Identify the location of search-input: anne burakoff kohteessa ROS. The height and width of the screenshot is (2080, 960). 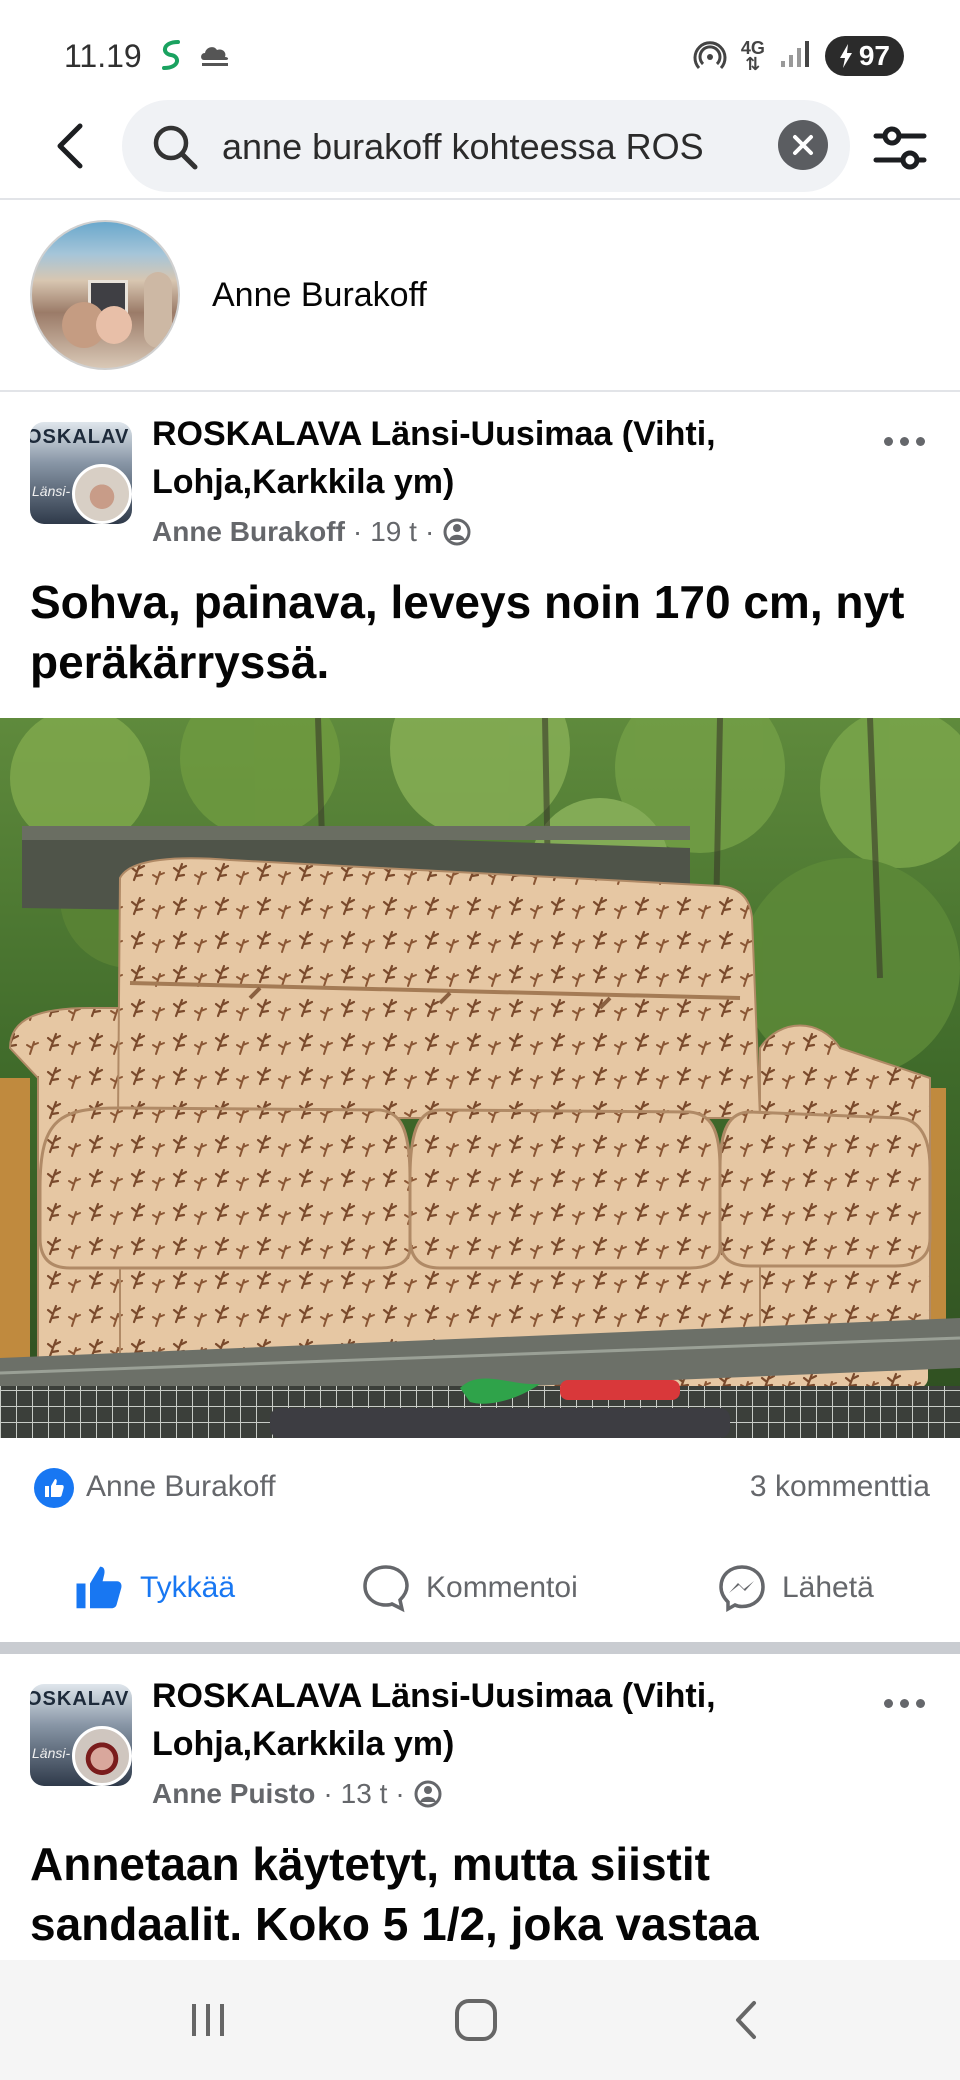
(486, 146).